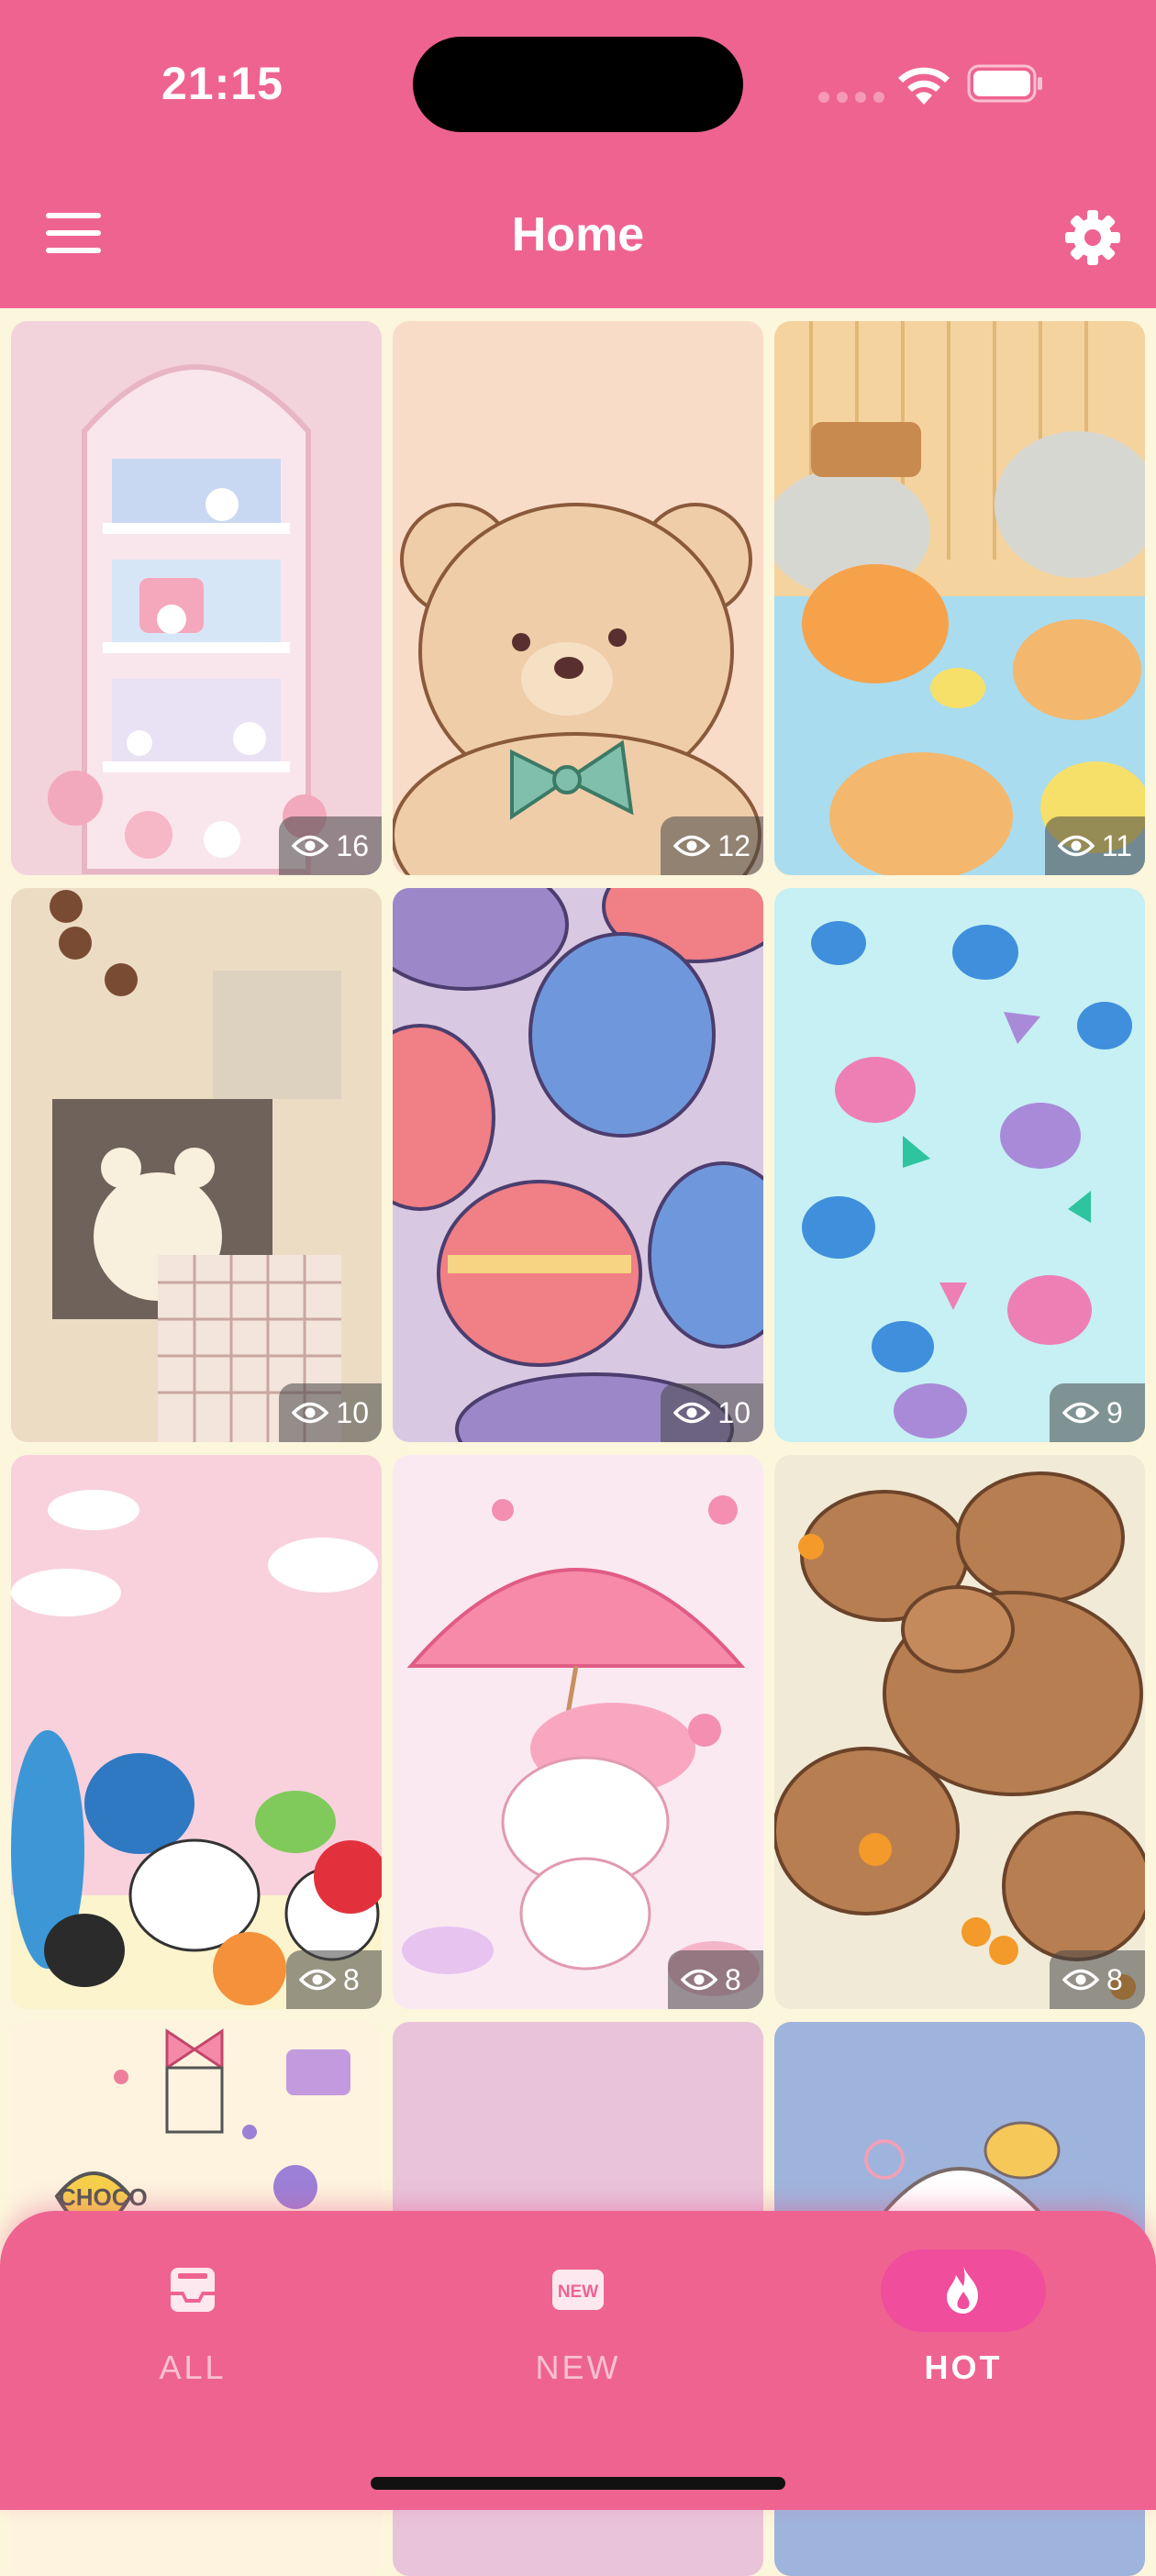  What do you see at coordinates (103, 2197) in the screenshot?
I see `wallpaper-text: CHOCO` at bounding box center [103, 2197].